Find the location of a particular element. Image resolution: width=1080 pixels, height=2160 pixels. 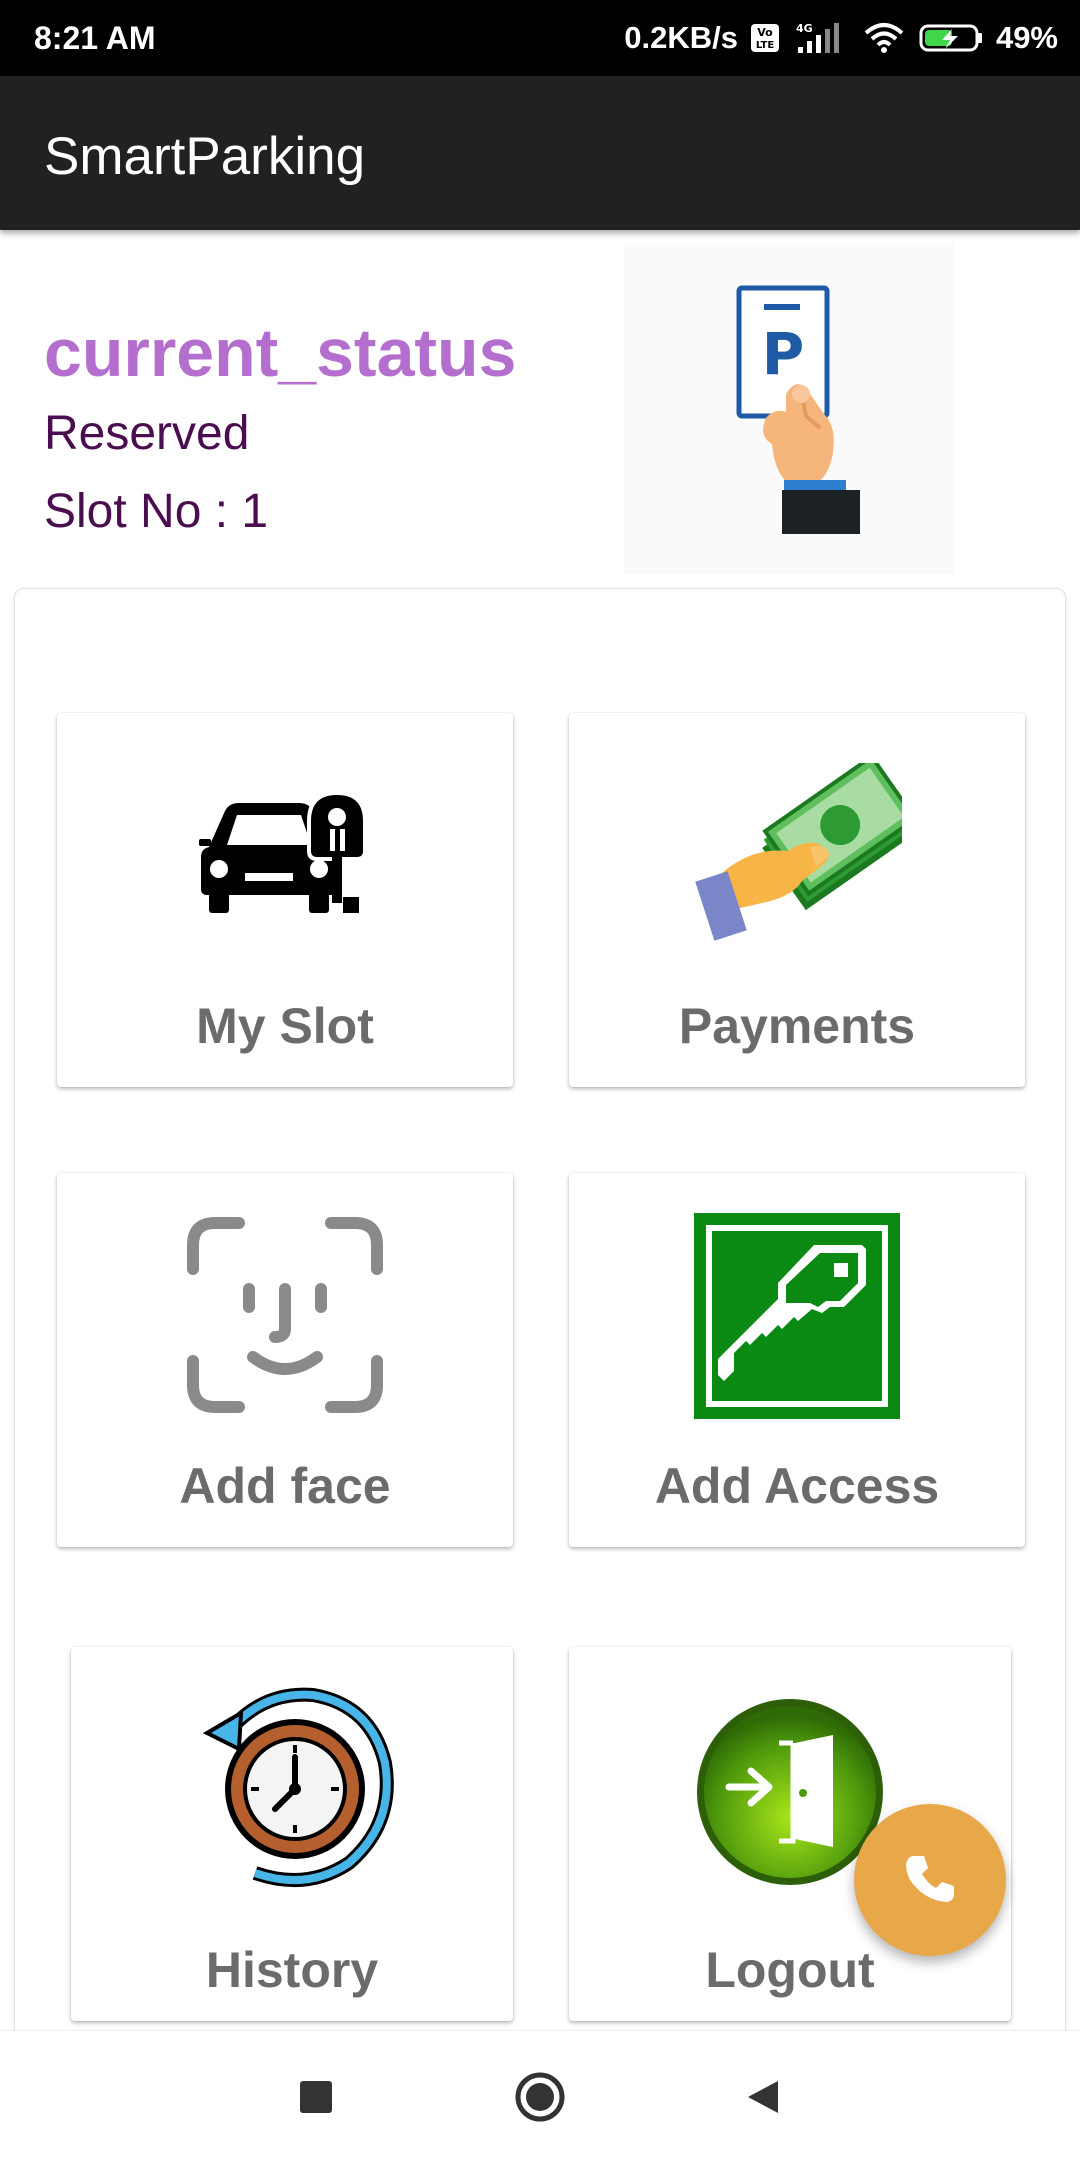

phone-icon is located at coordinates (930, 1880).